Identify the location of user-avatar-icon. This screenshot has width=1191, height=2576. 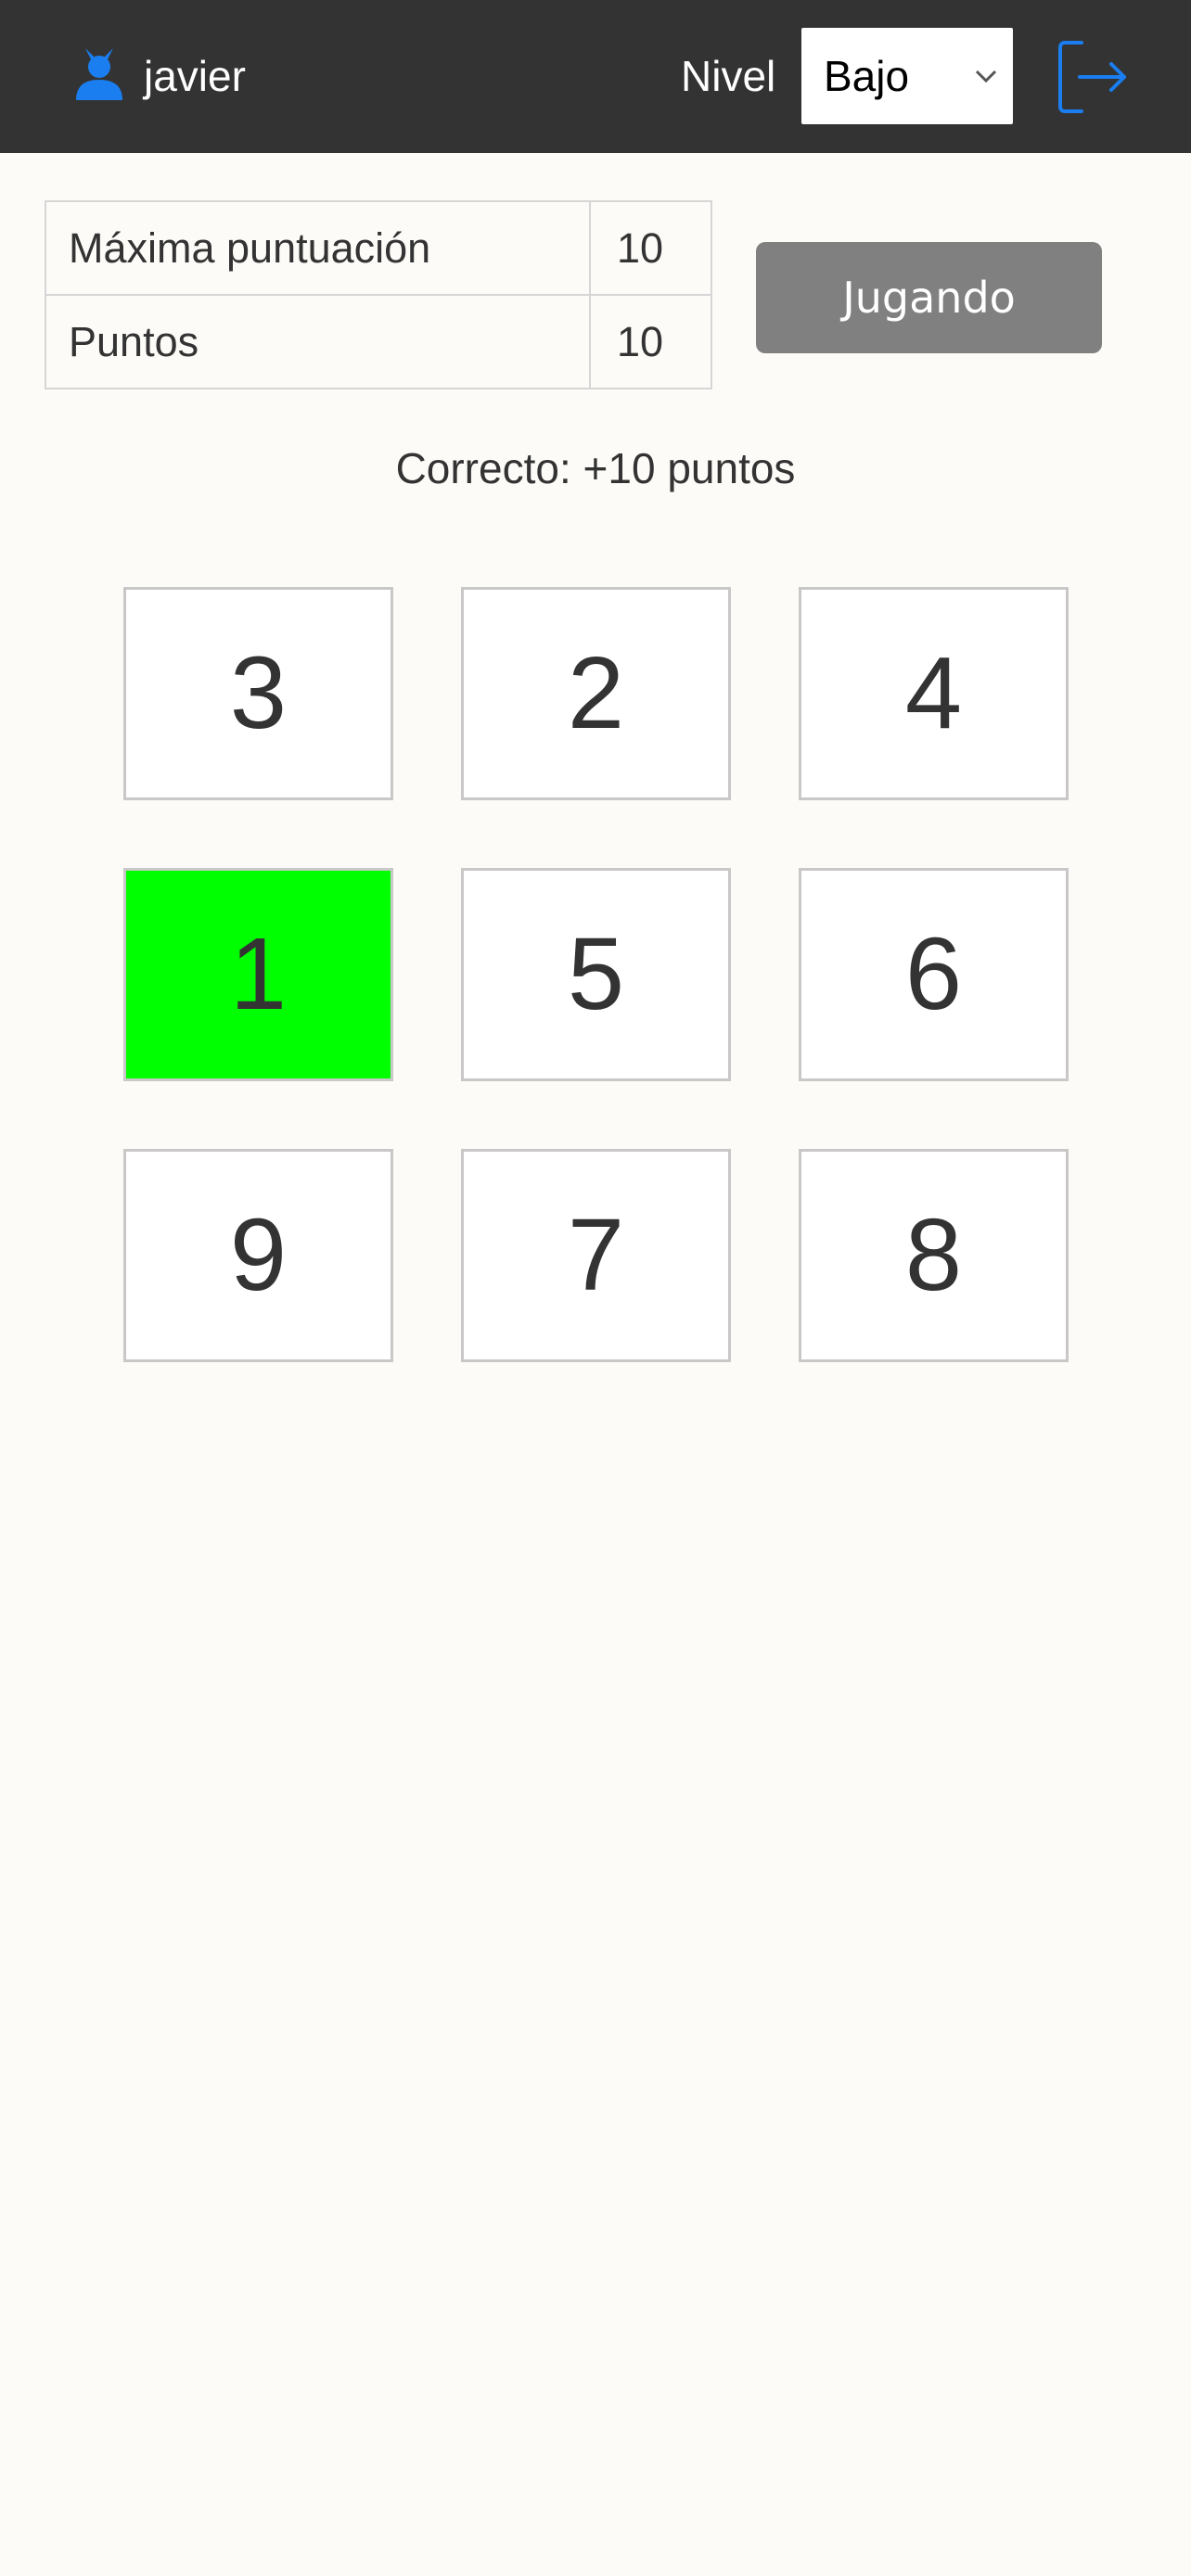
(99, 74).